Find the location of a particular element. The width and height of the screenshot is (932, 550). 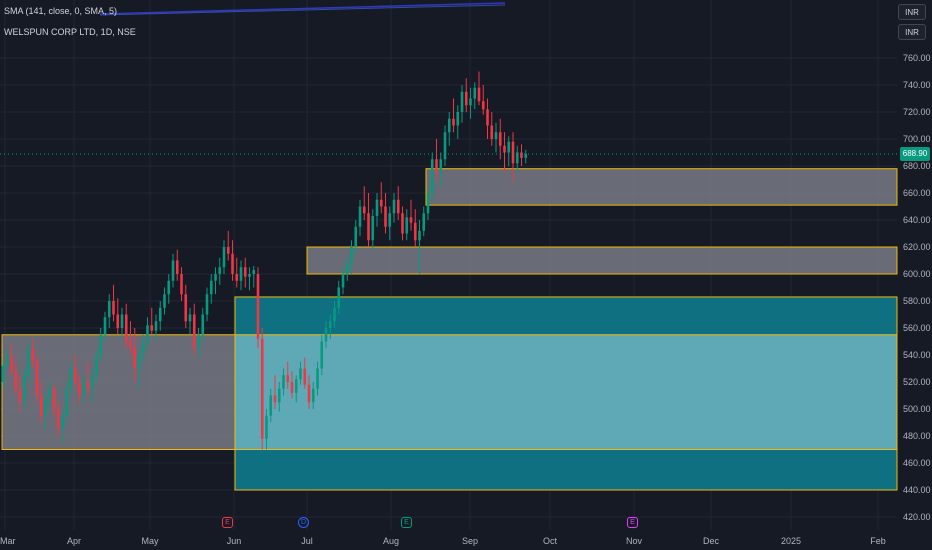

upcoming-earnings-event-icon: E is located at coordinates (632, 522).